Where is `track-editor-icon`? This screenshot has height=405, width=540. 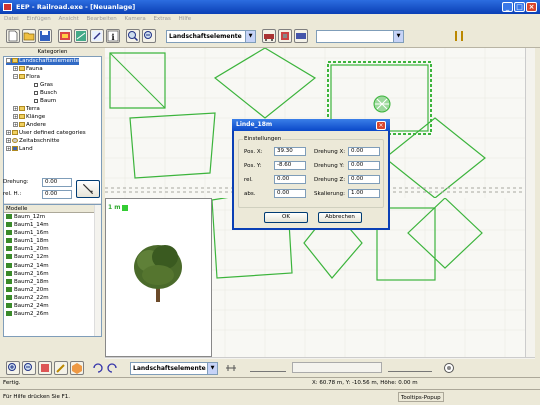 track-editor-icon is located at coordinates (81, 36).